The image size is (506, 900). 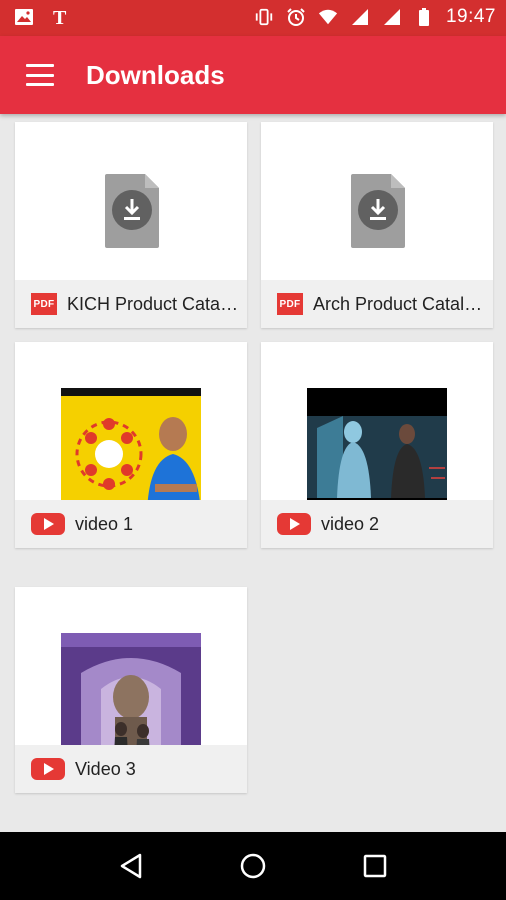 What do you see at coordinates (253, 75) in the screenshot?
I see `app-bar: Downloads` at bounding box center [253, 75].